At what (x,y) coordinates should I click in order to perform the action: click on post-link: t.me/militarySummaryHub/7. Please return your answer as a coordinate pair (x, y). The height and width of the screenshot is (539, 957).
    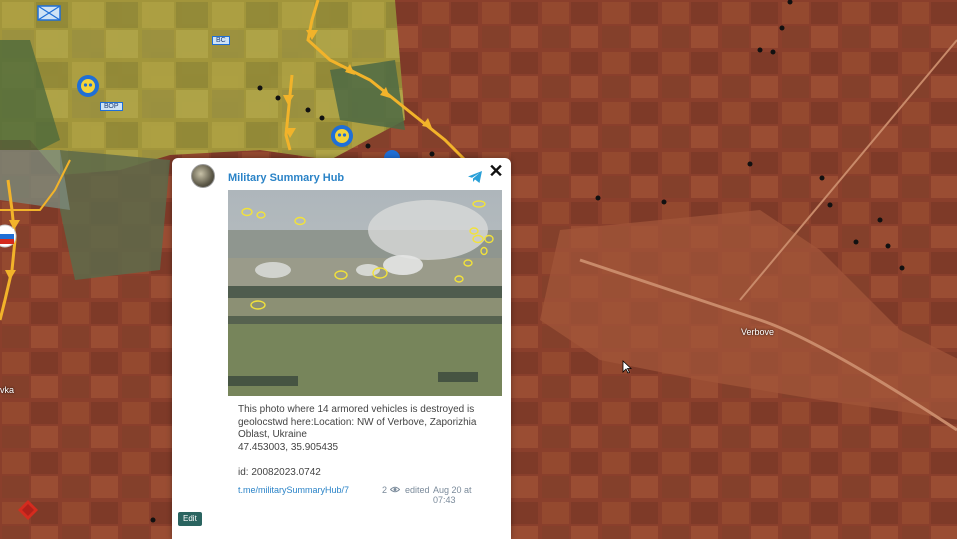
    Looking at the image, I should click on (293, 490).